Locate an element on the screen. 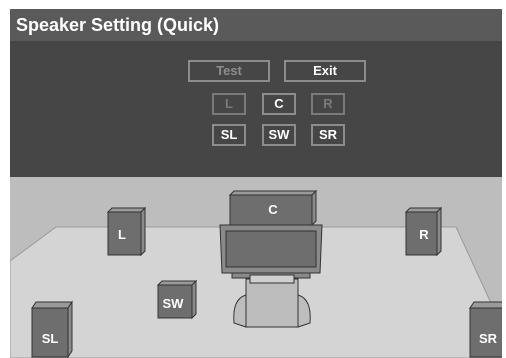  channel-sw-button: SW is located at coordinates (279, 135).